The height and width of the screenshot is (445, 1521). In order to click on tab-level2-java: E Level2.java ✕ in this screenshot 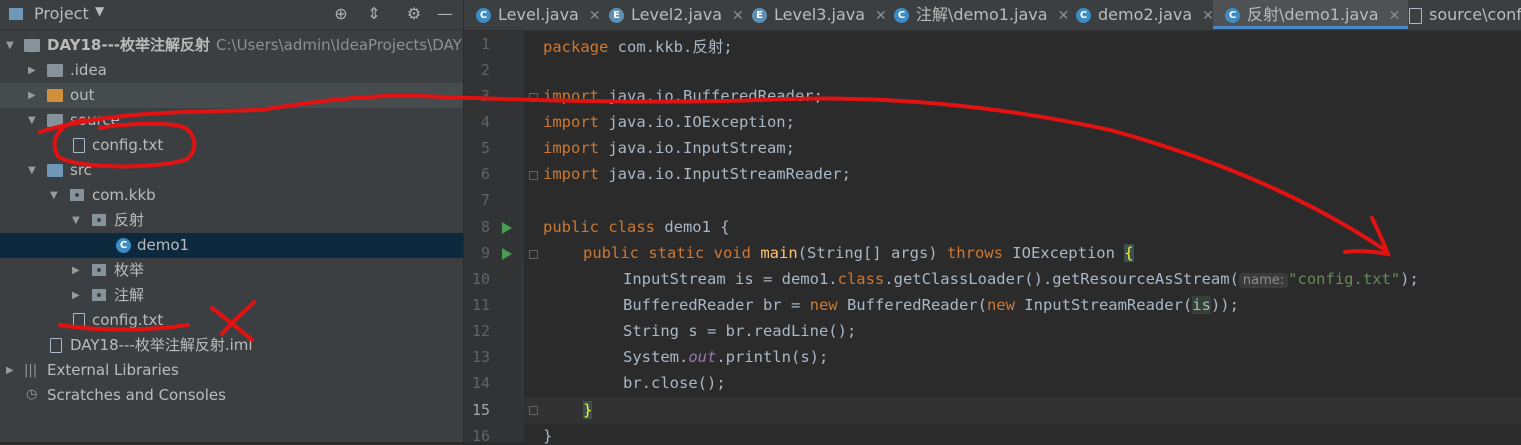, I will do `click(676, 14)`.